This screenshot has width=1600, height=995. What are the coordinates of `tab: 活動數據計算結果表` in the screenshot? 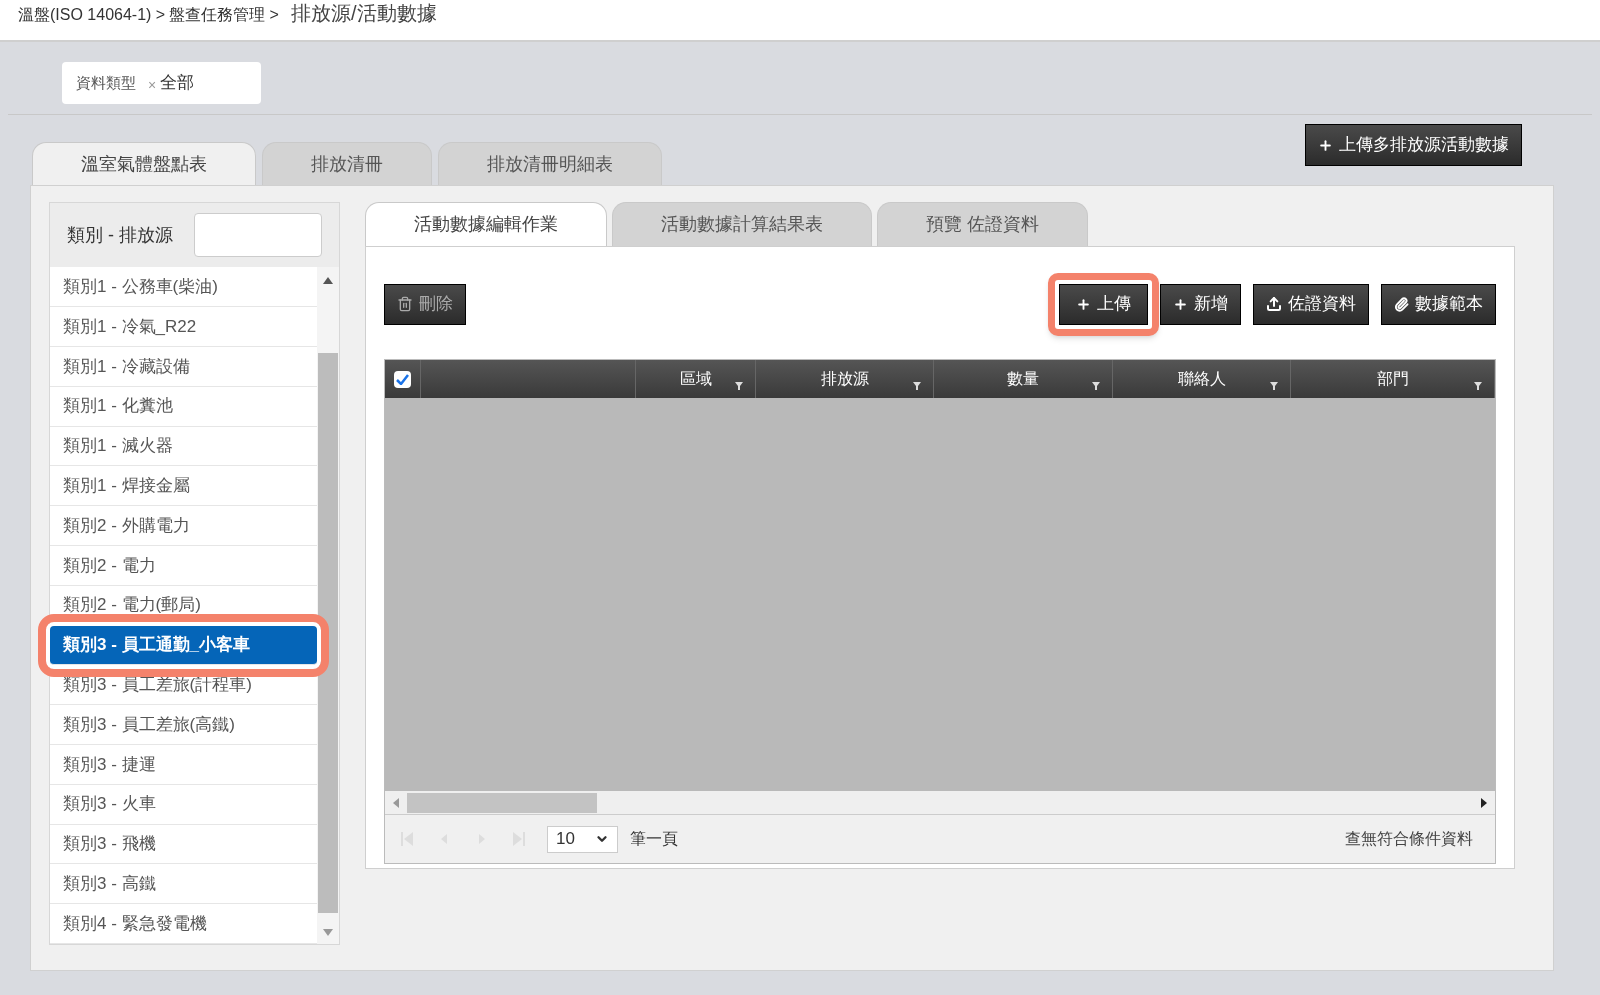 It's located at (742, 224).